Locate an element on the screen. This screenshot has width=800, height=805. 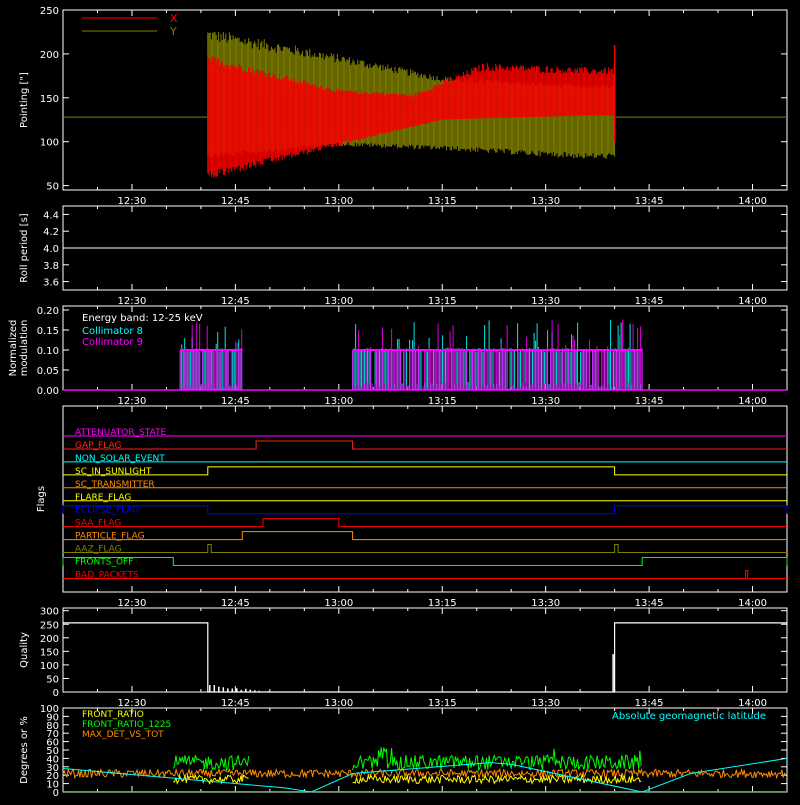
geomagnetic-latitude-label: Absolute geomagnetic latitude is located at coordinates (689, 716).